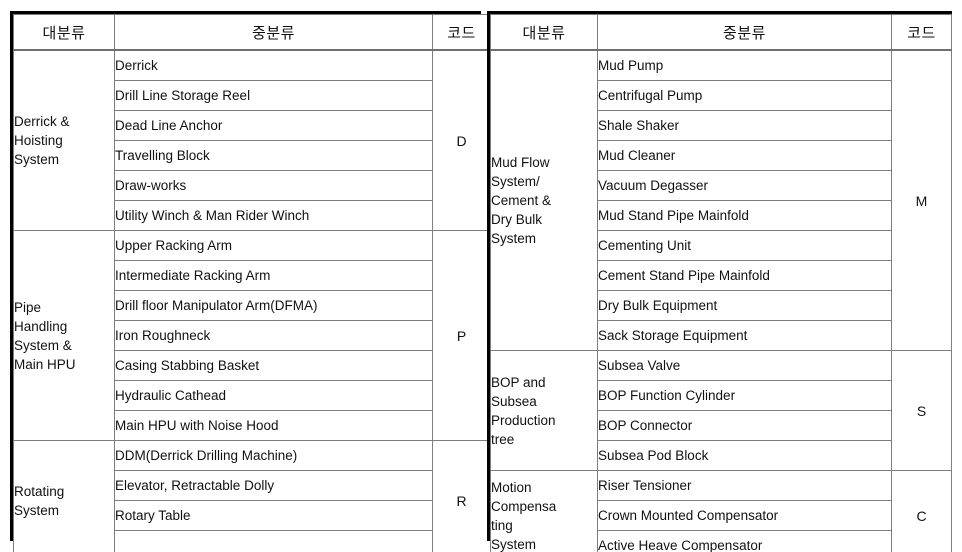 This screenshot has height=552, width=962. What do you see at coordinates (273, 125) in the screenshot?
I see `item-cell: Dead Line Anchor` at bounding box center [273, 125].